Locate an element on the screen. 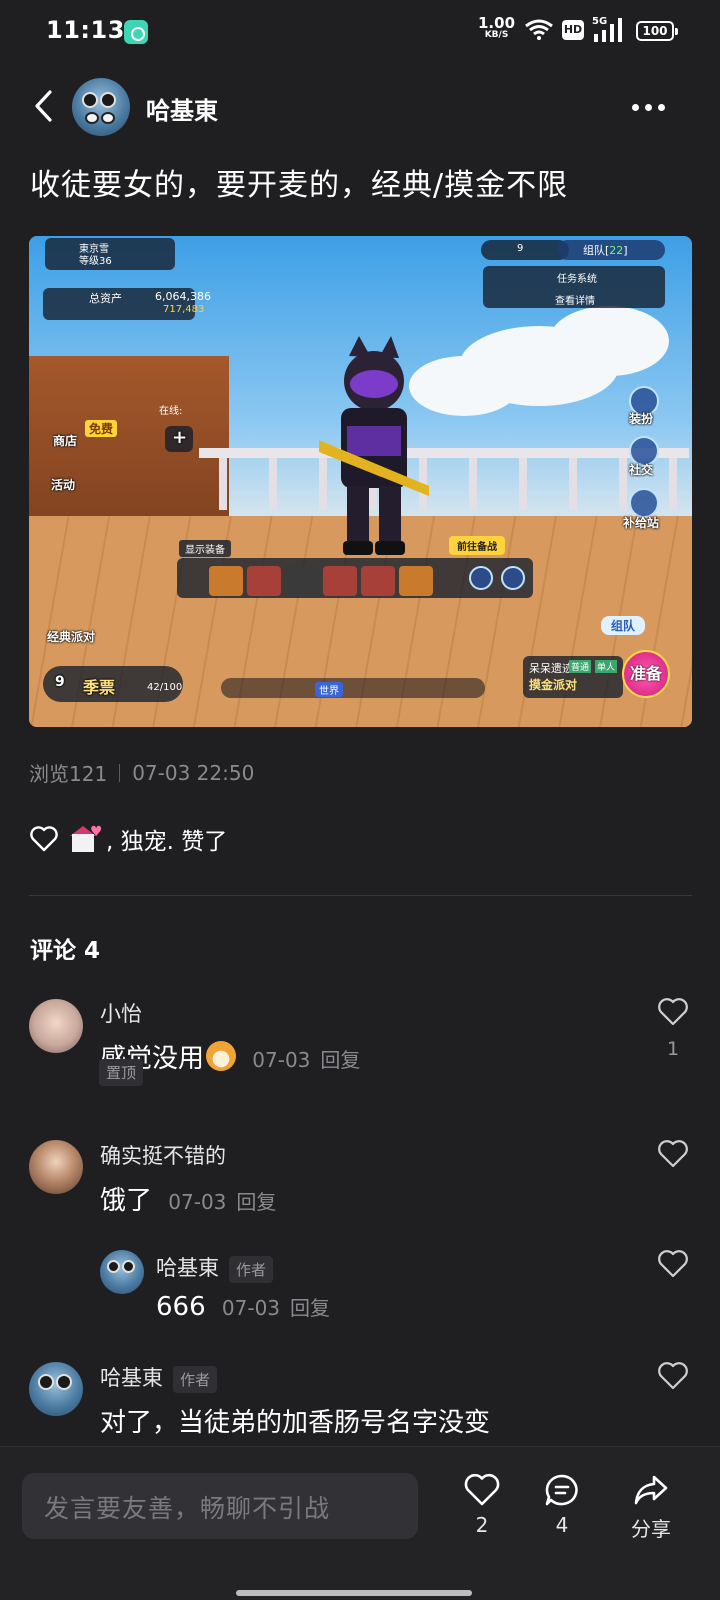 Image resolution: width=720 pixels, height=1600 pixels. game-assets-sub: 717,483 is located at coordinates (184, 309).